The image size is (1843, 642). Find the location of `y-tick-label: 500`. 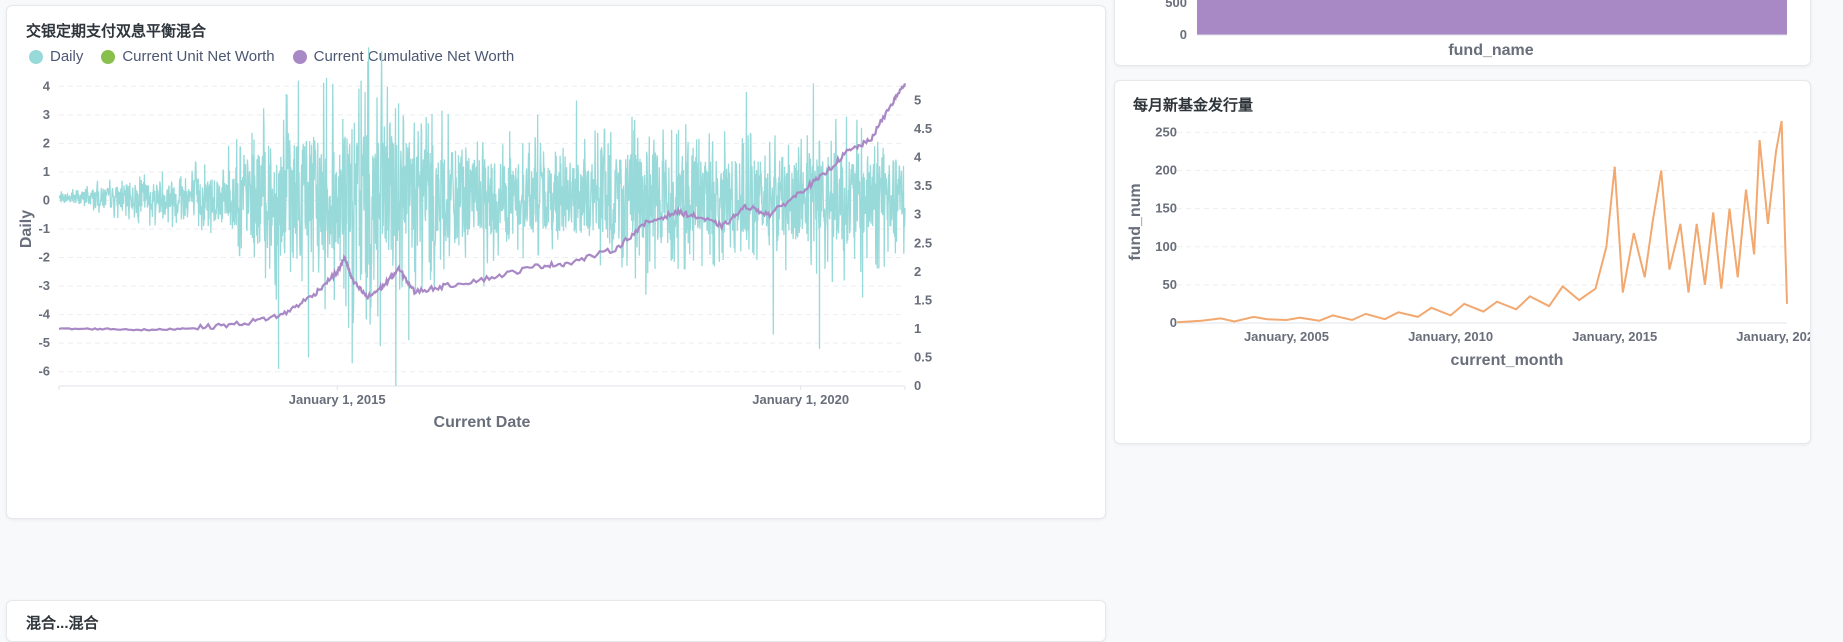

y-tick-label: 500 is located at coordinates (1176, 5).